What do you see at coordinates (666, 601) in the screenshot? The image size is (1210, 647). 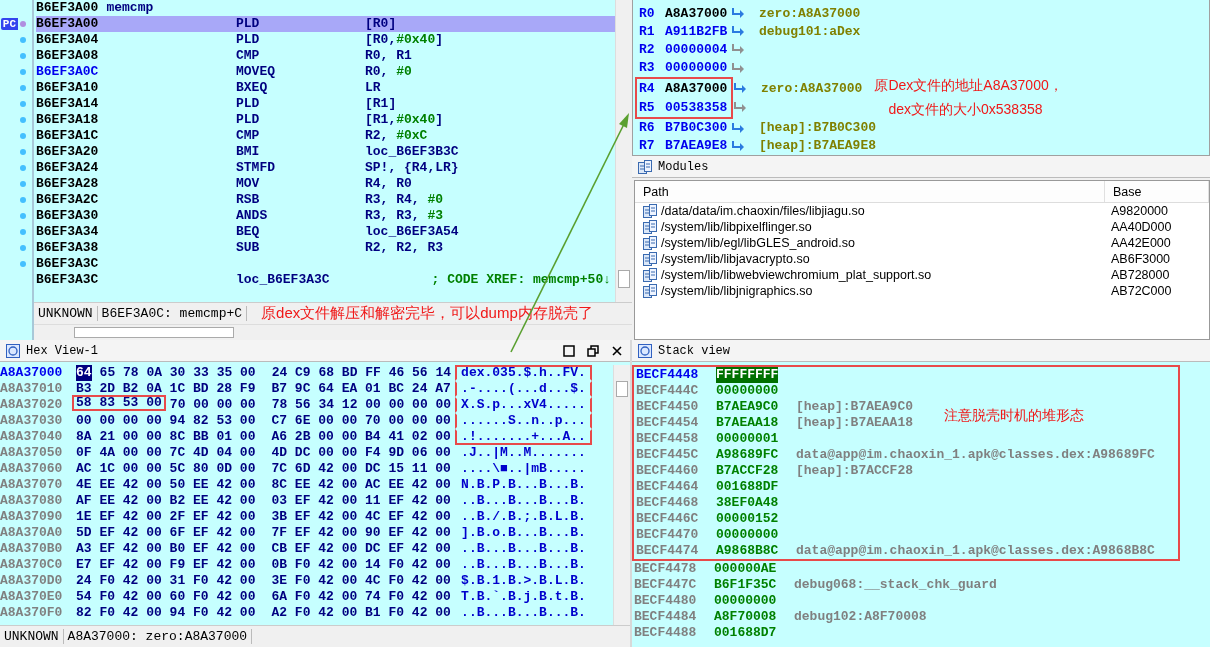 I see `stack-address: BECF4480` at bounding box center [666, 601].